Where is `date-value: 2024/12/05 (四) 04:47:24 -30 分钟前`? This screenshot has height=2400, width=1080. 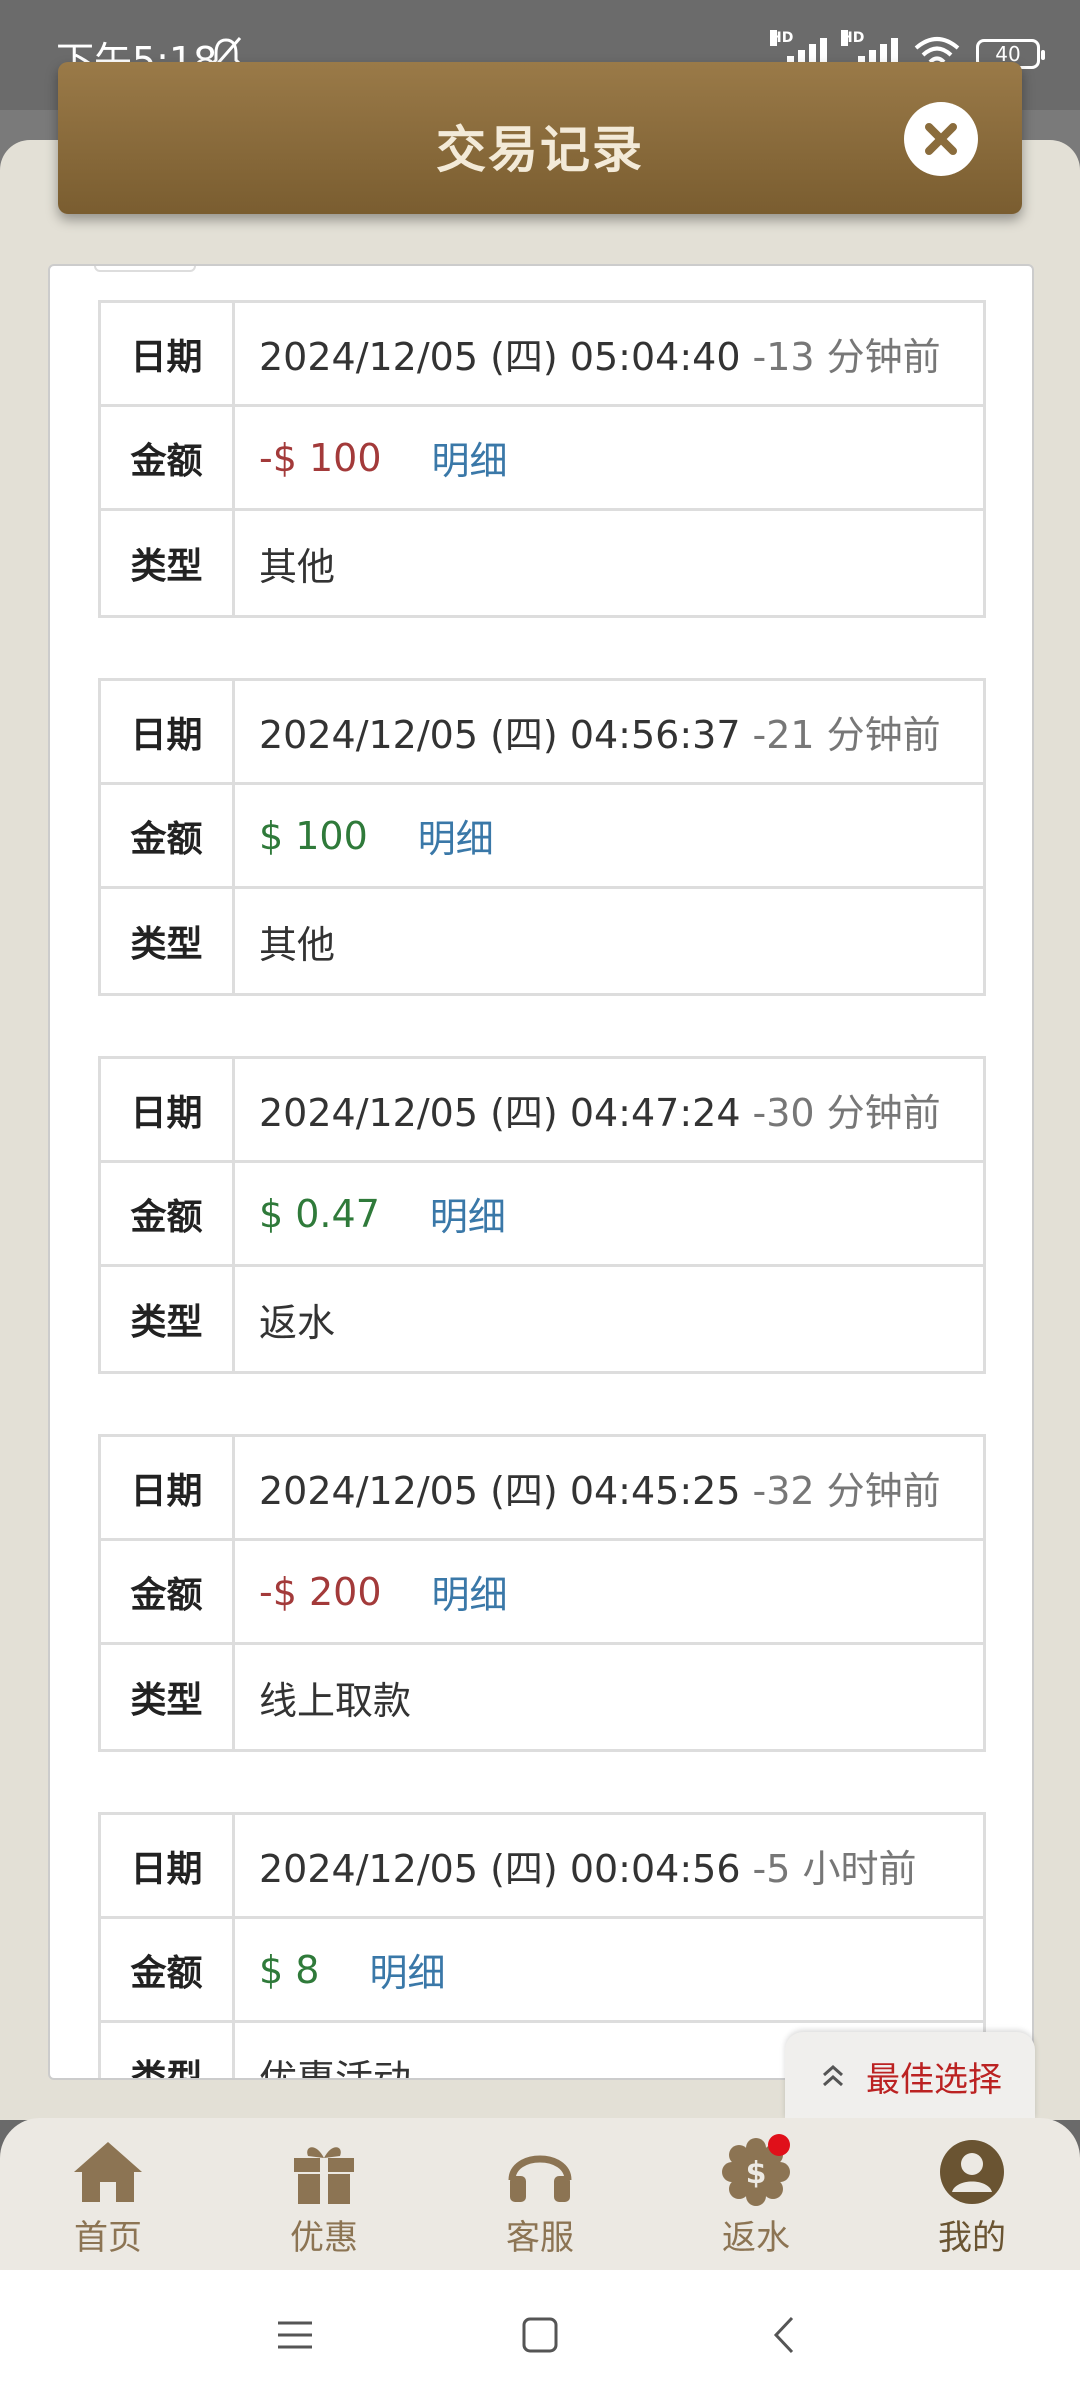 date-value: 2024/12/05 (四) 04:47:24 -30 分钟前 is located at coordinates (609, 1109).